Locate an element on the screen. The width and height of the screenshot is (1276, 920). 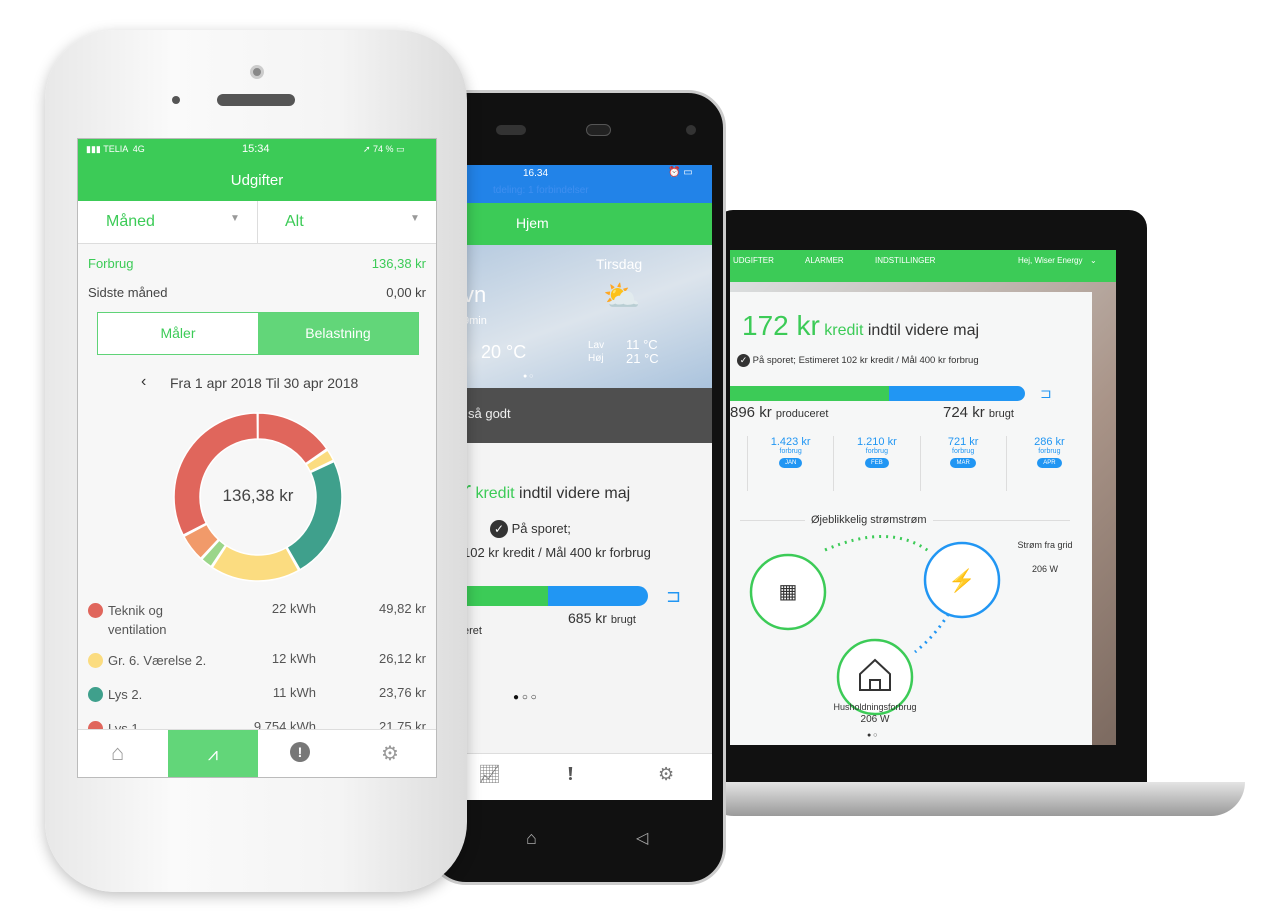
power-pylon-icon: ⚡ is located at coordinates (961, 581).